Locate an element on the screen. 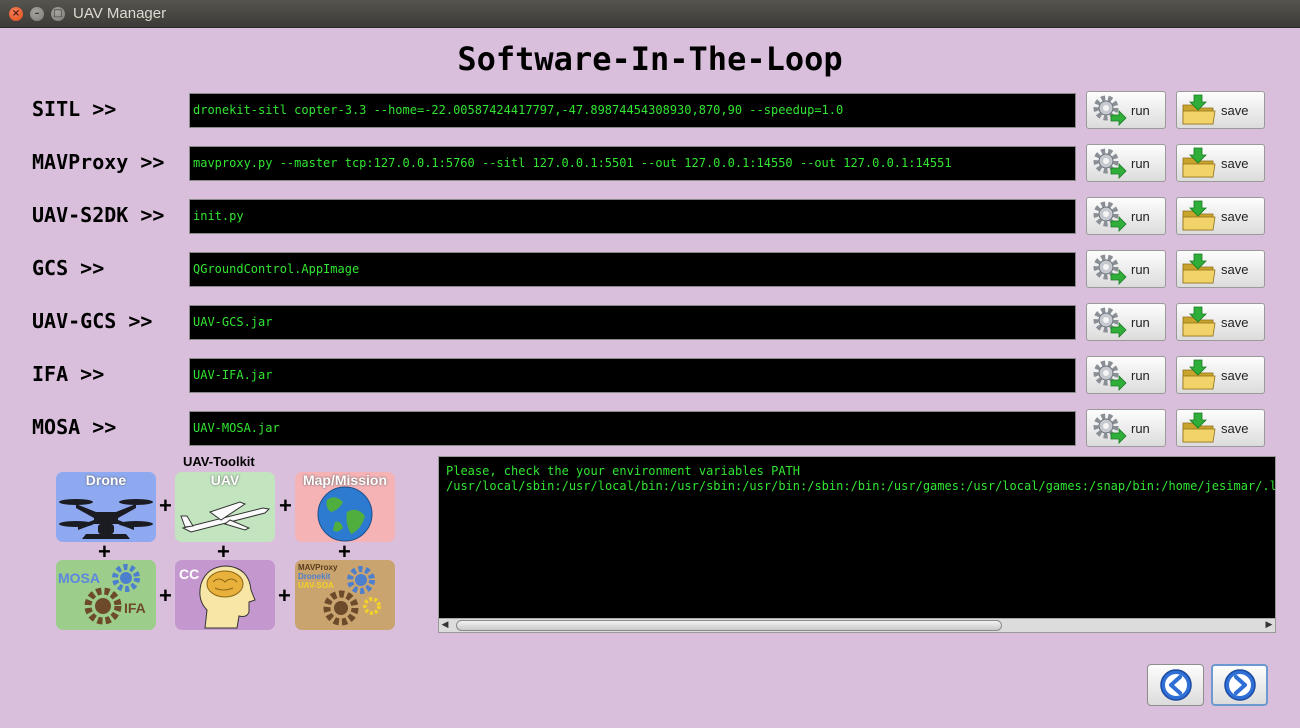  row-label-uav-s2dk: UAV-S2DK >> is located at coordinates (98, 215).